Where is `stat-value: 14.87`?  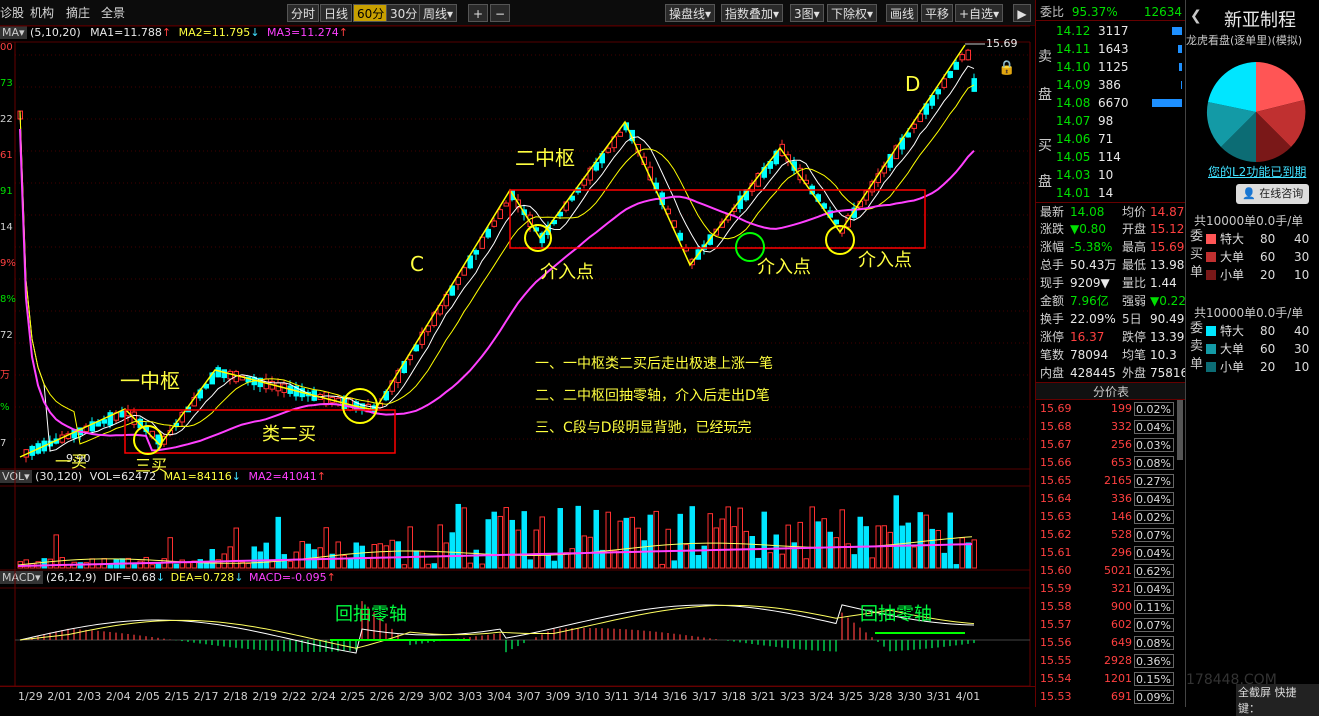
stat-value: 14.87 is located at coordinates (1167, 212).